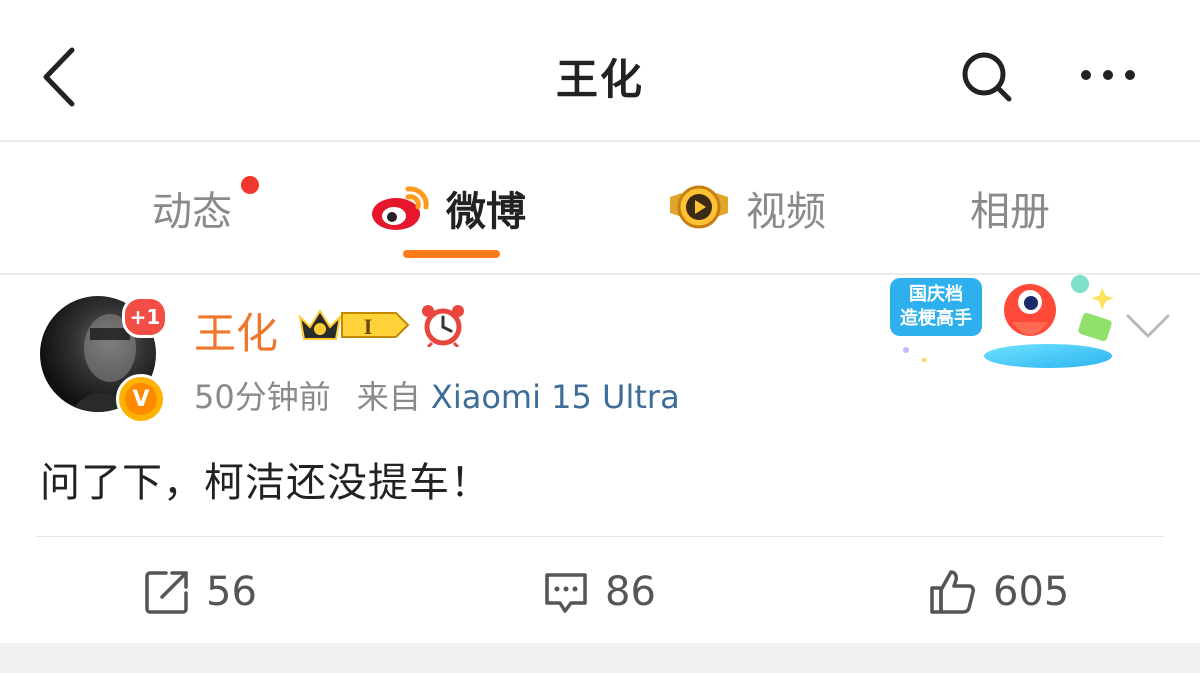 Image resolution: width=1200 pixels, height=673 pixels. I want to click on feed-separator, so click(600, 658).